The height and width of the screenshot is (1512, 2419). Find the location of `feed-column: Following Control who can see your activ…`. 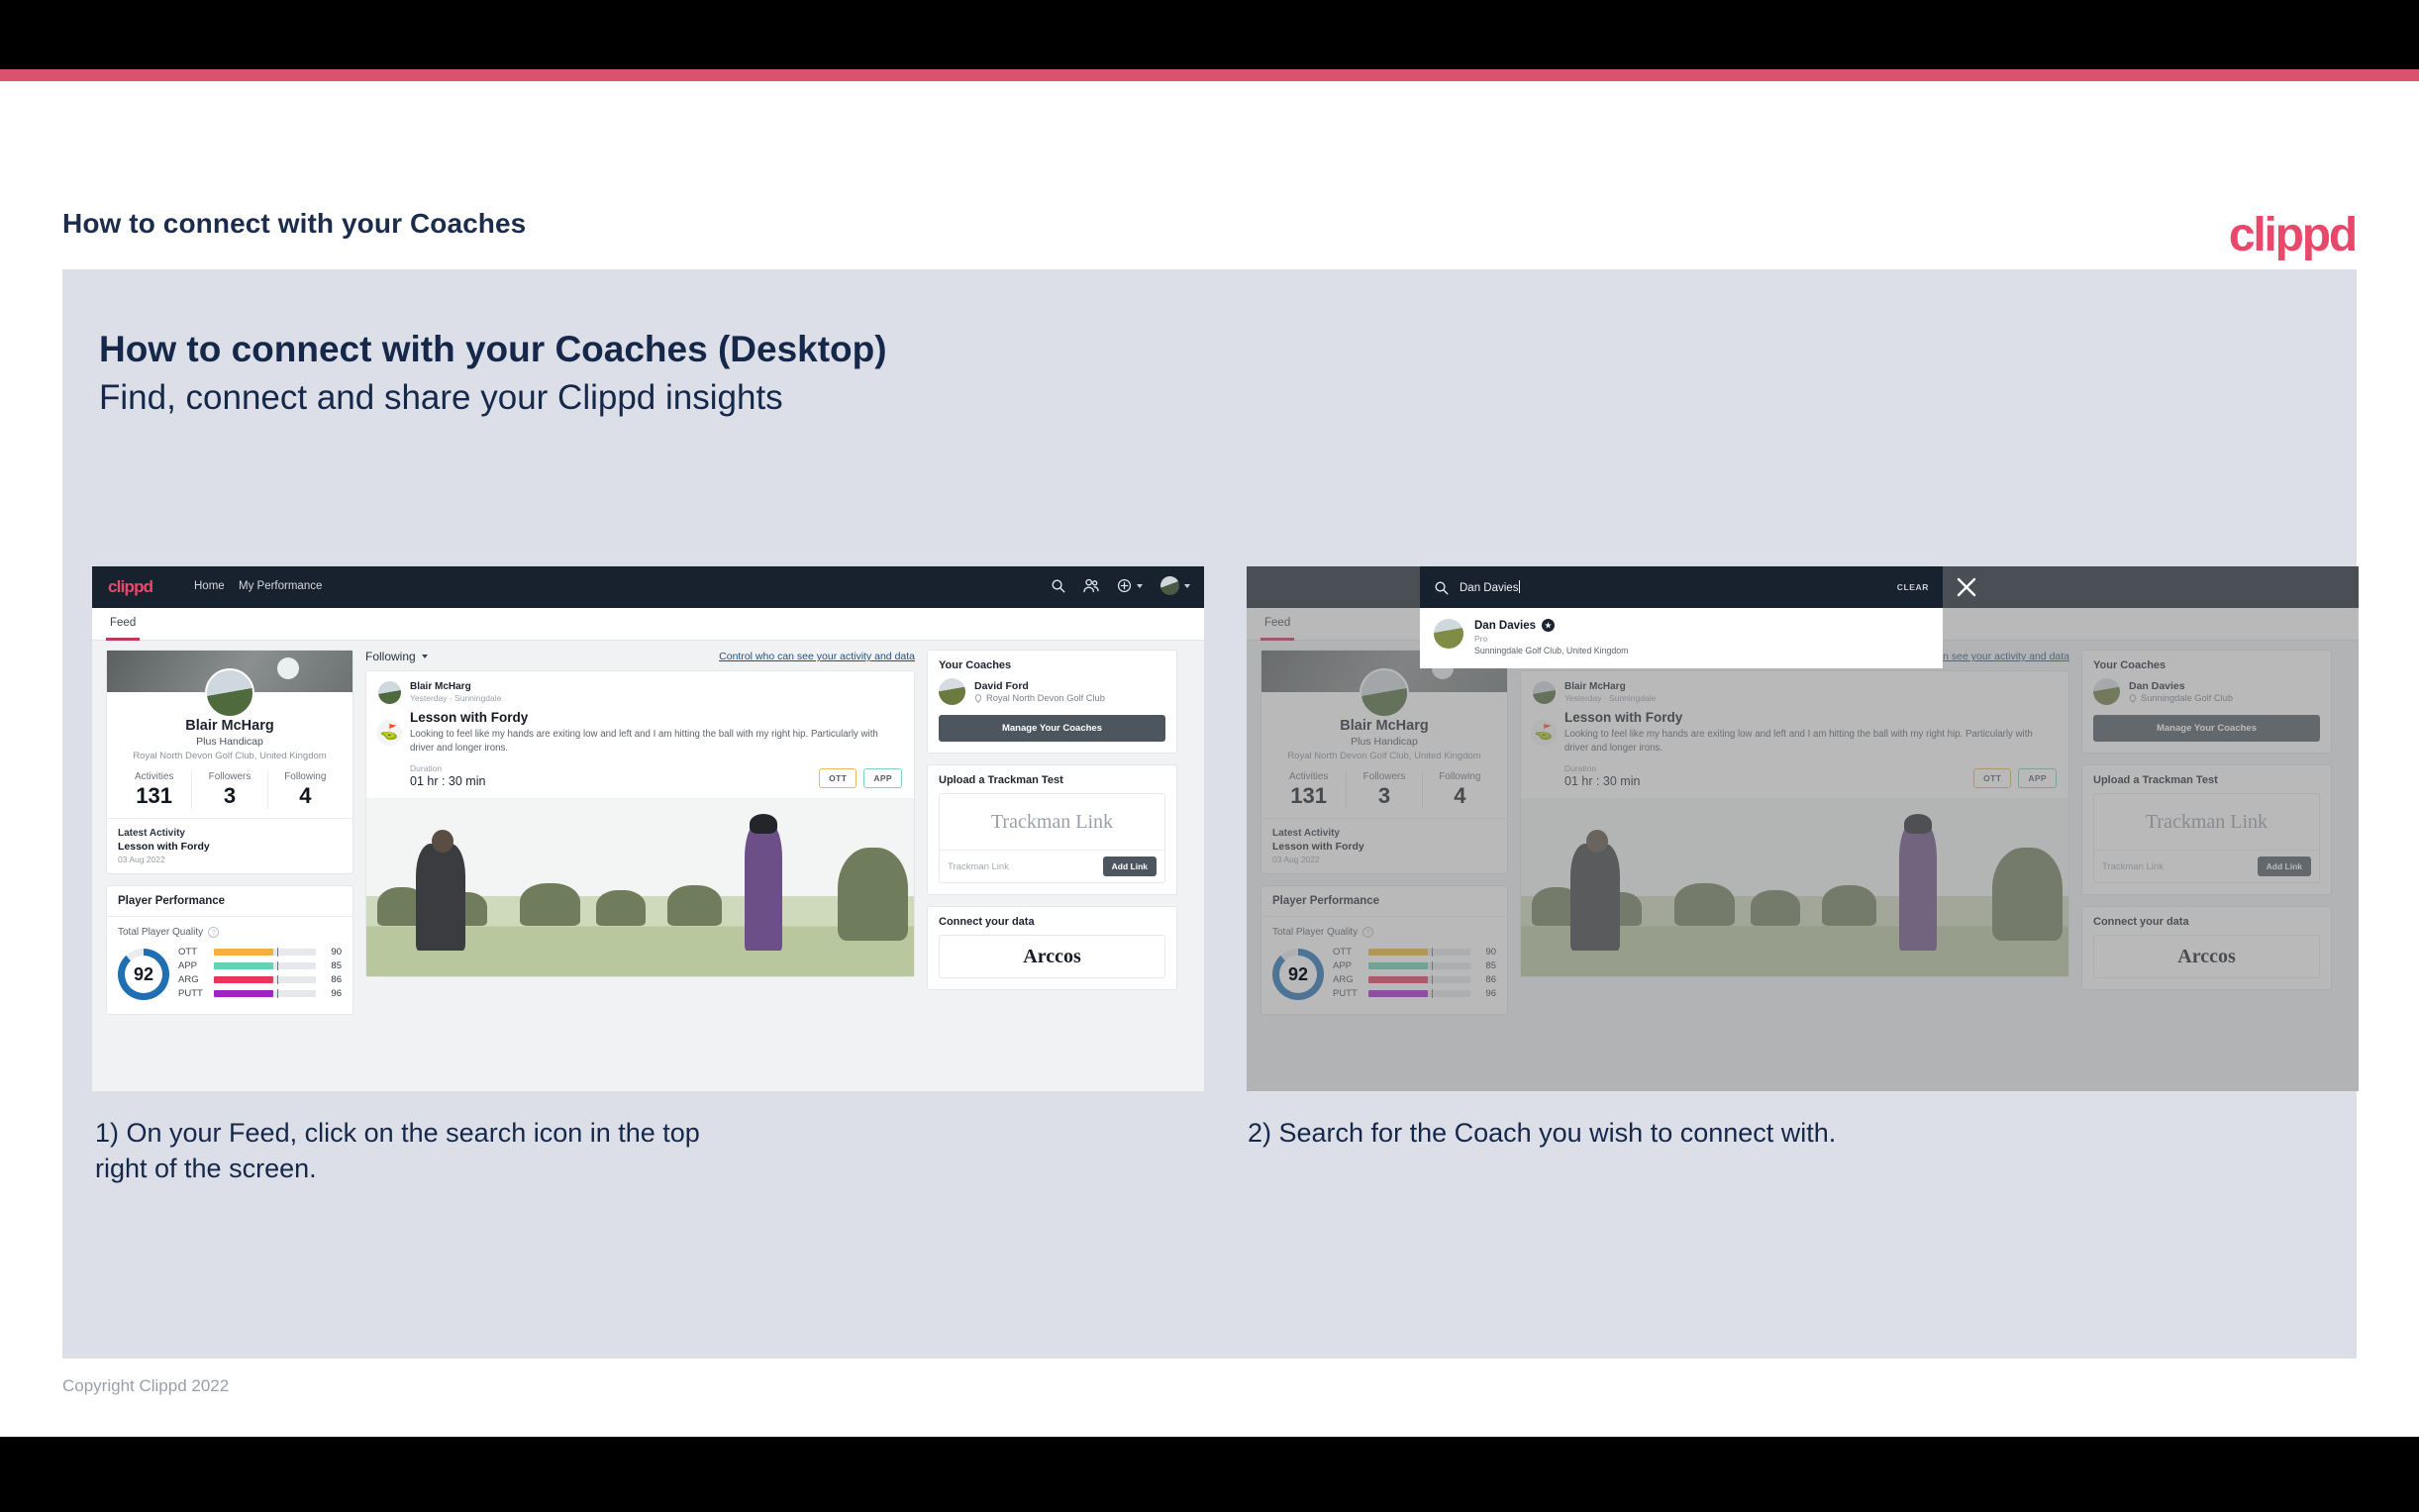

feed-column: Following Control who can see your activ… is located at coordinates (640, 813).